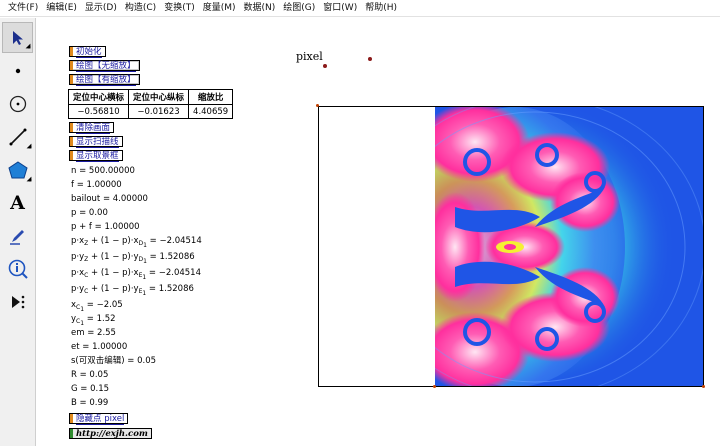 This screenshot has width=720, height=446. I want to click on show-scanline-label: 显示扫描线, so click(97, 142).